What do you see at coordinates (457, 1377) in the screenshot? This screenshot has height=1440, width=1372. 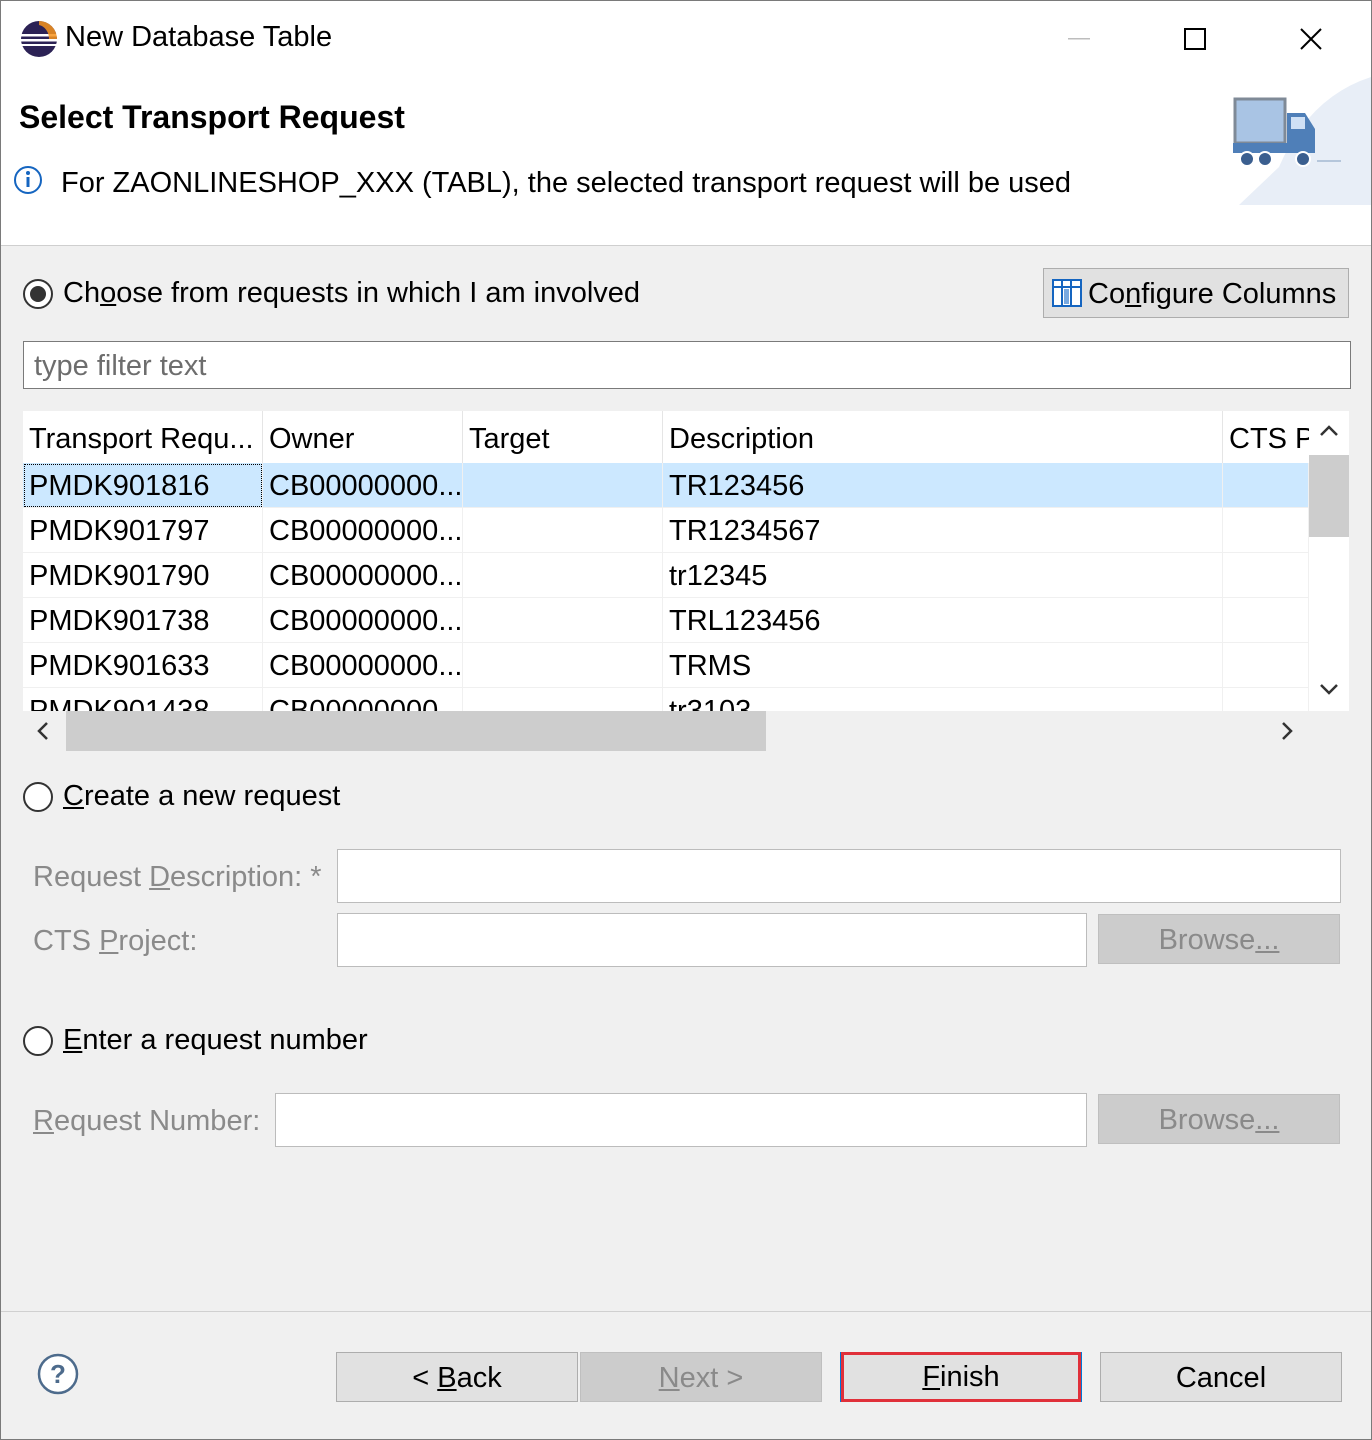 I see `back-button: < Back` at bounding box center [457, 1377].